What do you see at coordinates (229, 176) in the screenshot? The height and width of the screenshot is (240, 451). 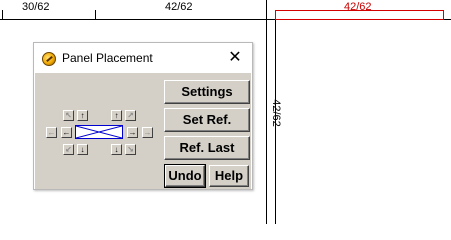 I see `help-button: Help` at bounding box center [229, 176].